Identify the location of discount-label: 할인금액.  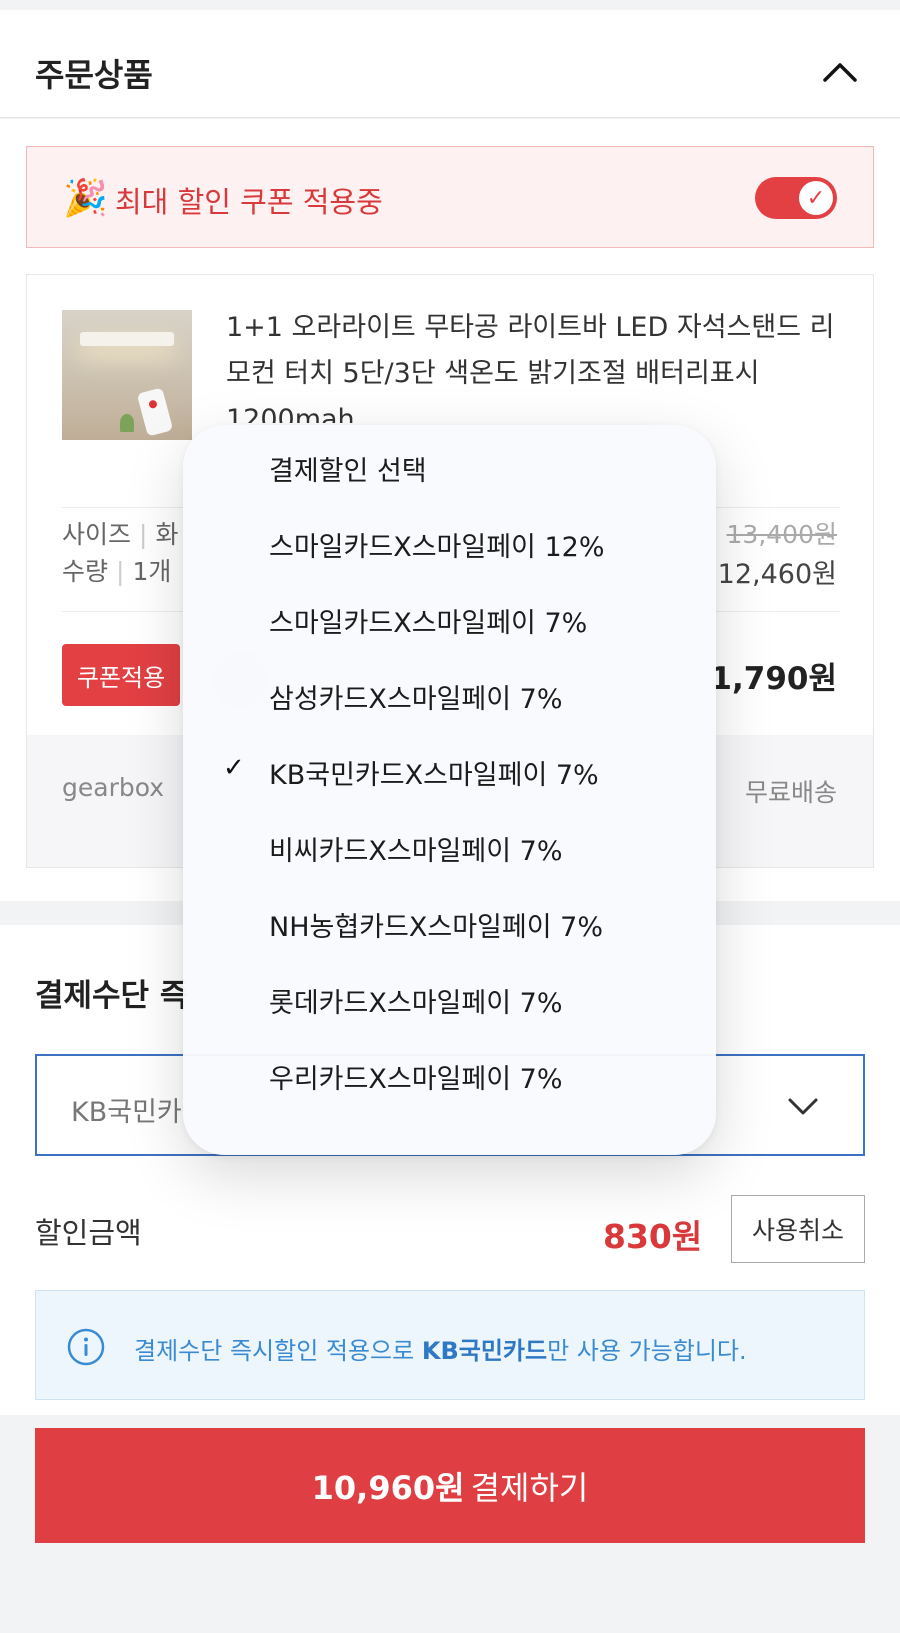
(88, 1233).